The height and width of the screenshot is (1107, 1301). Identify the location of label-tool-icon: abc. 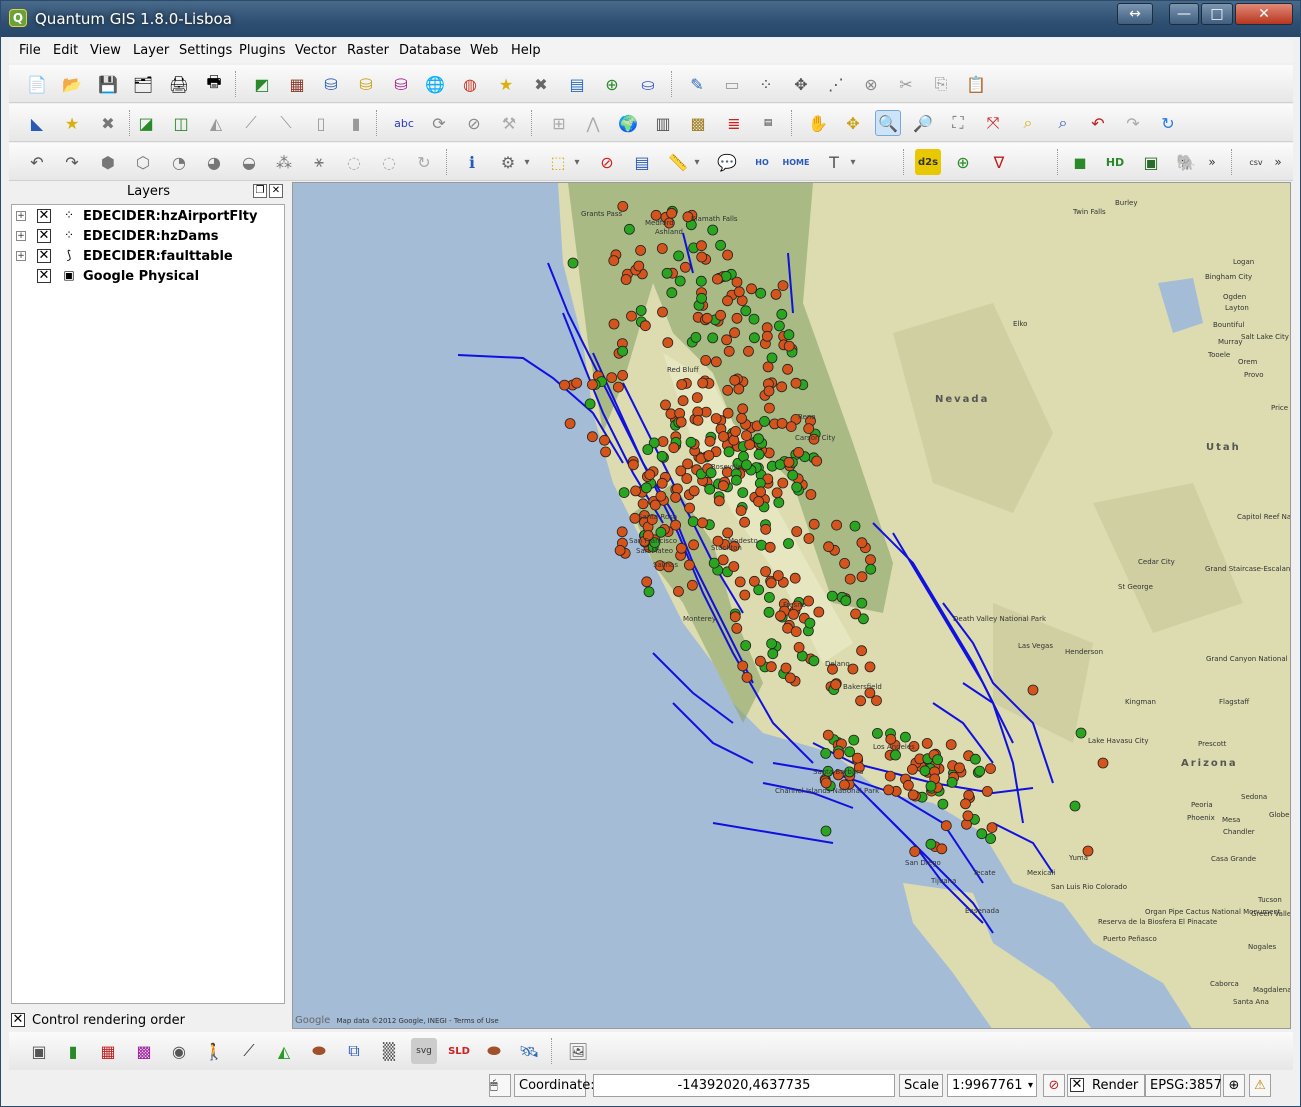
(404, 123).